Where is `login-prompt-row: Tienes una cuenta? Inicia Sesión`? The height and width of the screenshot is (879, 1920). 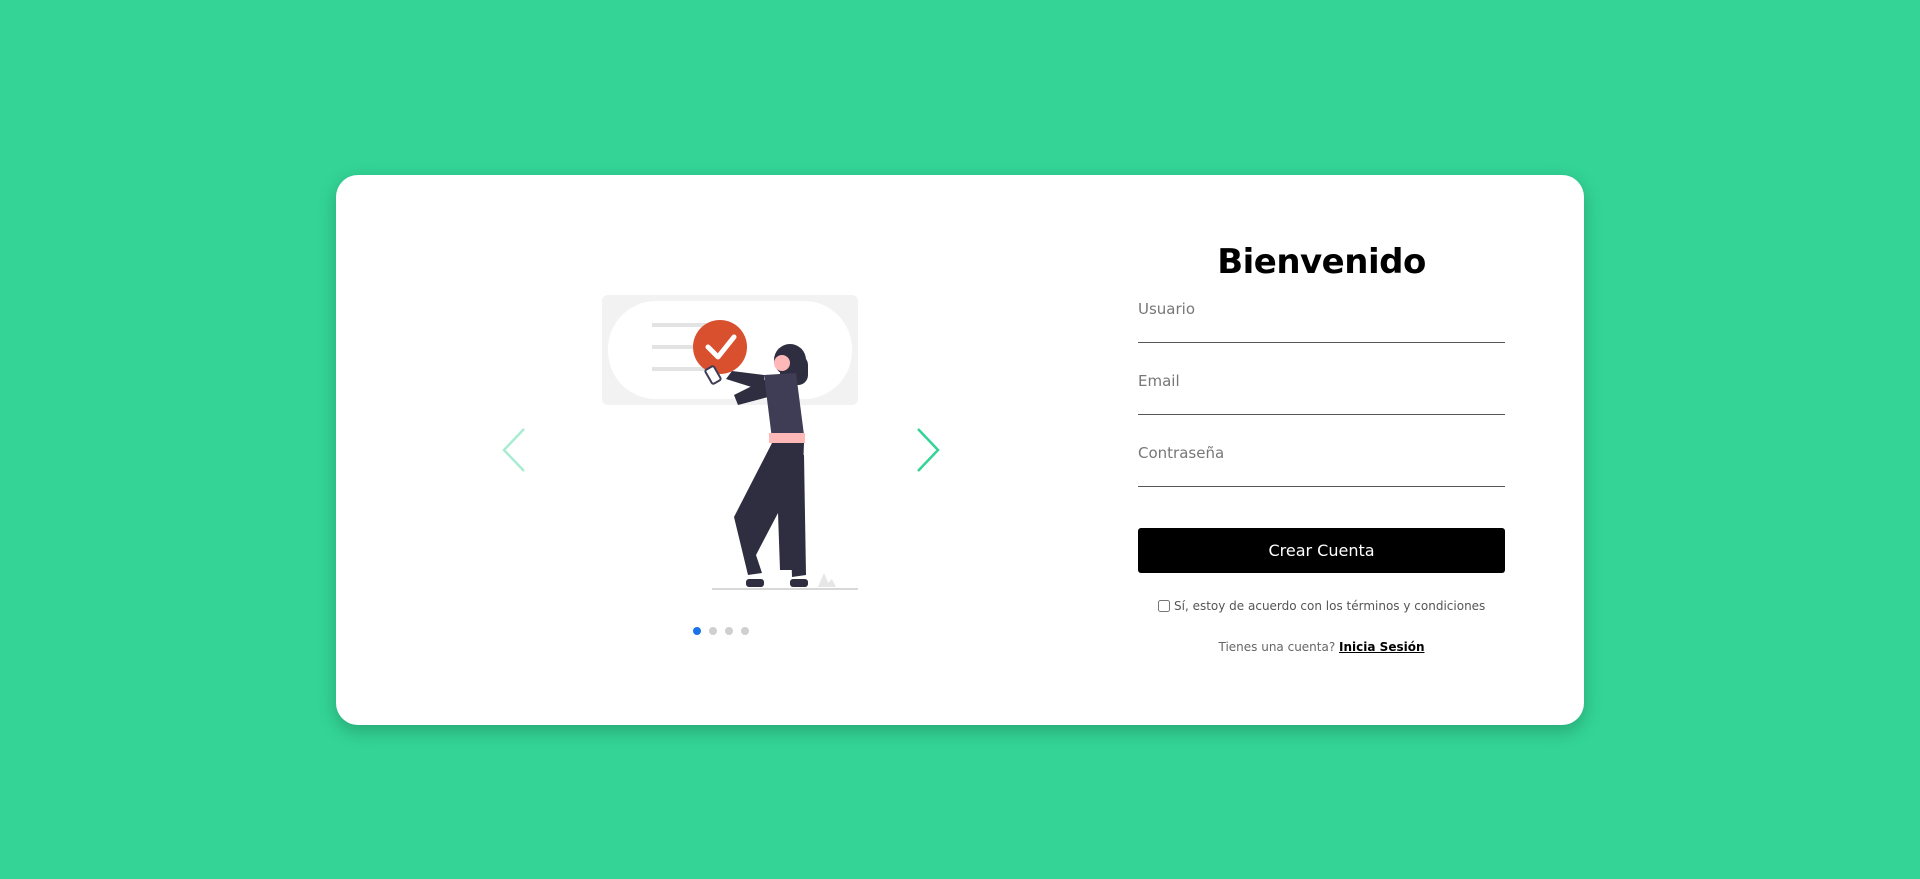
login-prompt-row: Tienes una cuenta? Inicia Sesión is located at coordinates (1321, 647).